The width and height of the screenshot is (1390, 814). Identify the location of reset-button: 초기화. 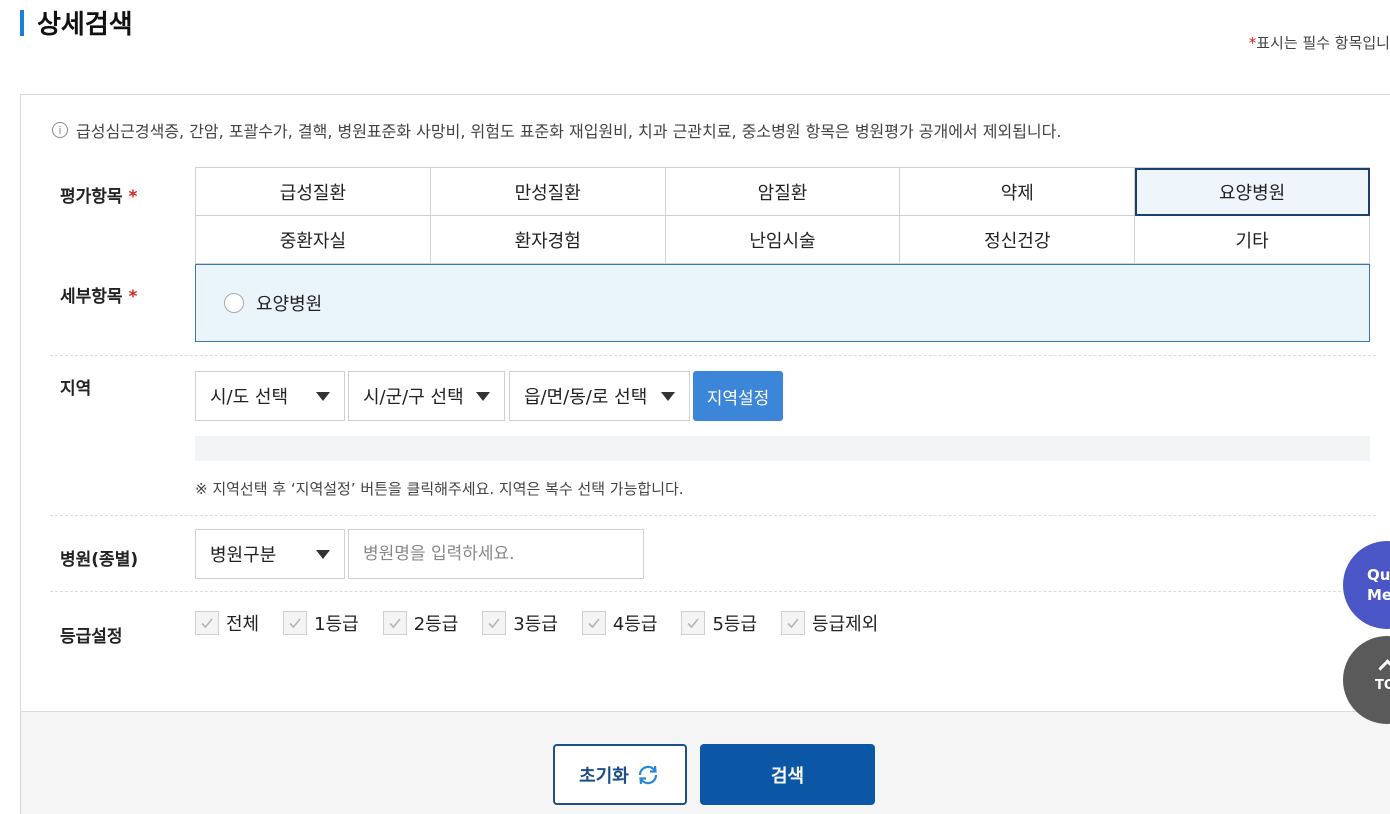
(620, 774).